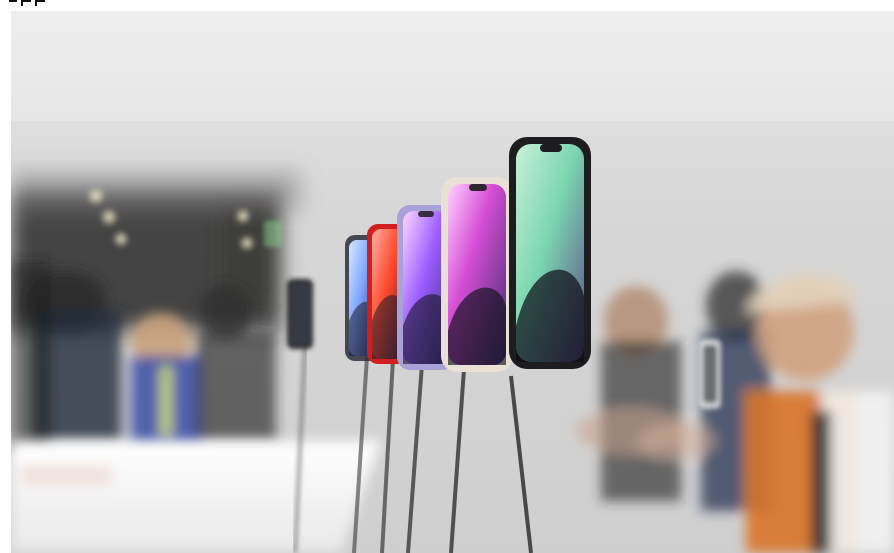  I want to click on held-phone, so click(710, 374).